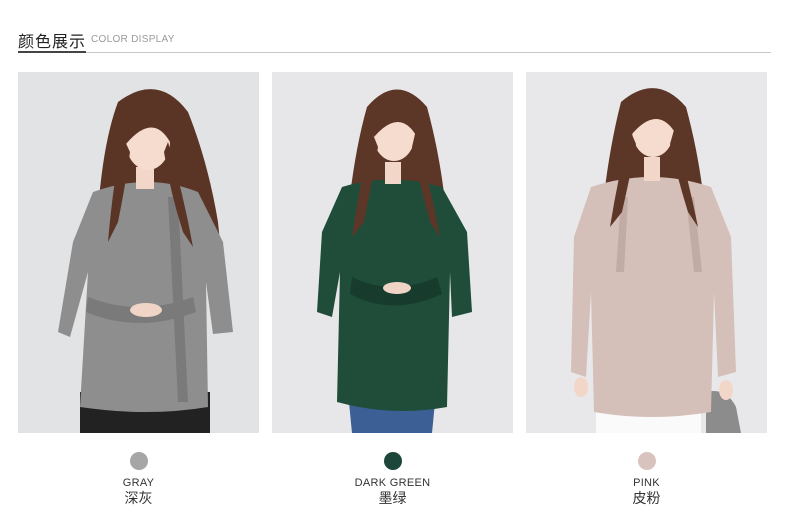 Image resolution: width=790 pixels, height=513 pixels. Describe the element at coordinates (52, 41) in the screenshot. I see `section-title: 颜色展示` at that location.